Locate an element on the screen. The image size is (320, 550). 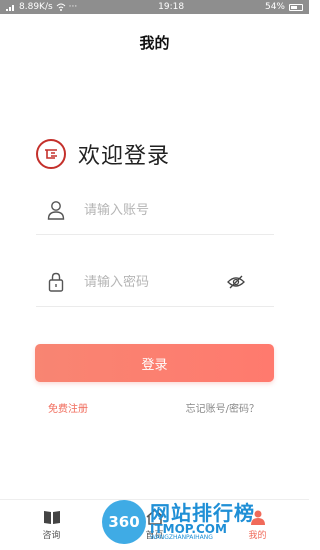
page-title: 我的 is located at coordinates (154, 43).